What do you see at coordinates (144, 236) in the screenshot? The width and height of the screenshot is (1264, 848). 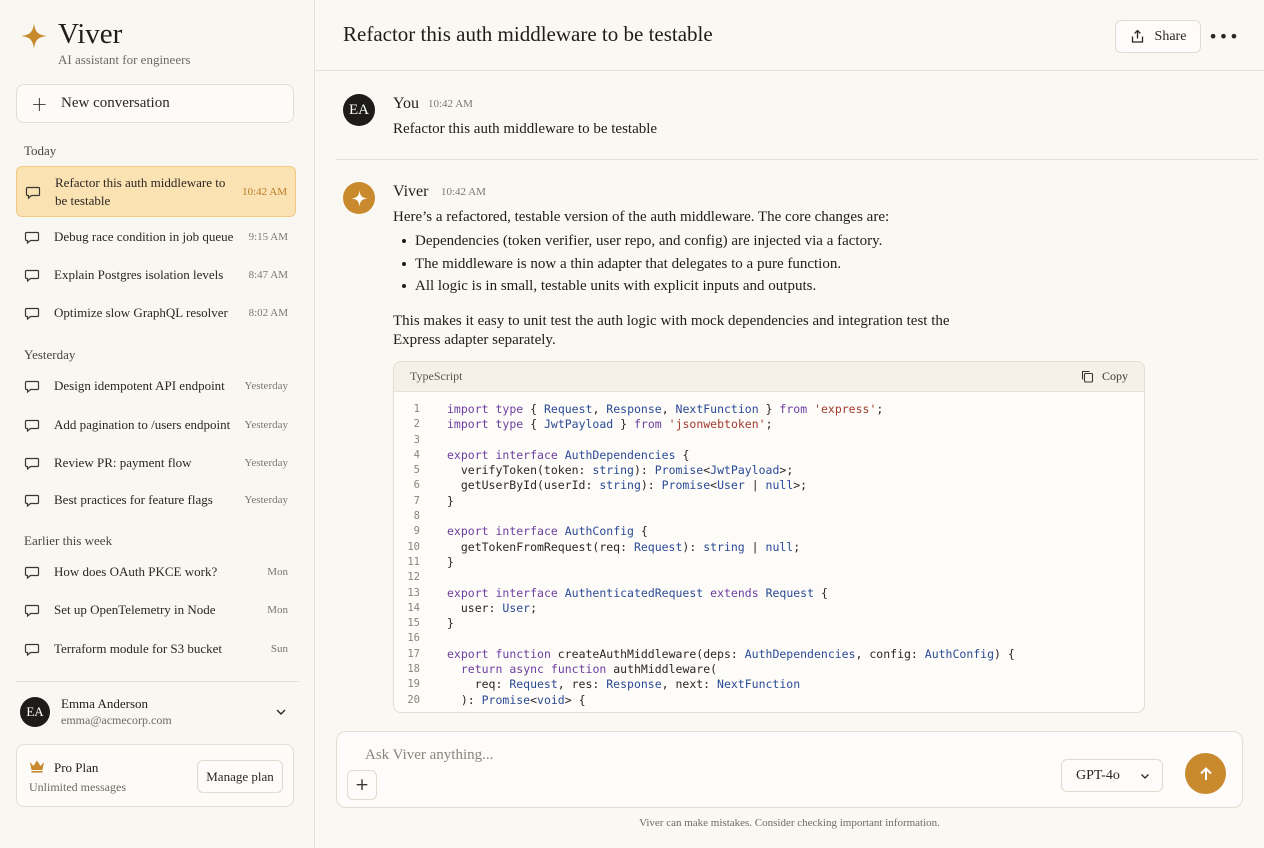 I see `conversation-label: Debug race condition in job queue` at bounding box center [144, 236].